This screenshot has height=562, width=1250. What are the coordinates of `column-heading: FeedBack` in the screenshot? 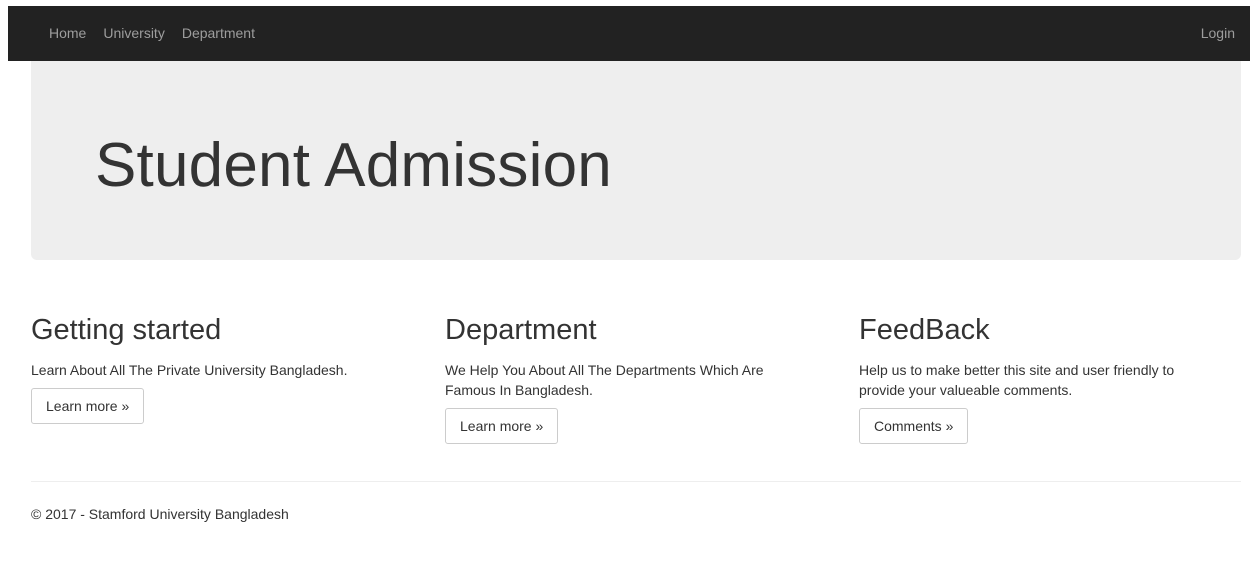 It's located at (924, 330).